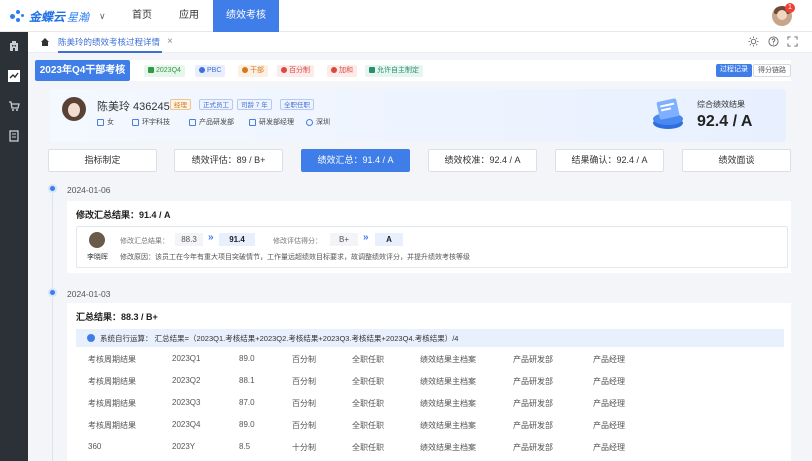  What do you see at coordinates (252, 122) in the screenshot?
I see `briefcase-icon` at bounding box center [252, 122].